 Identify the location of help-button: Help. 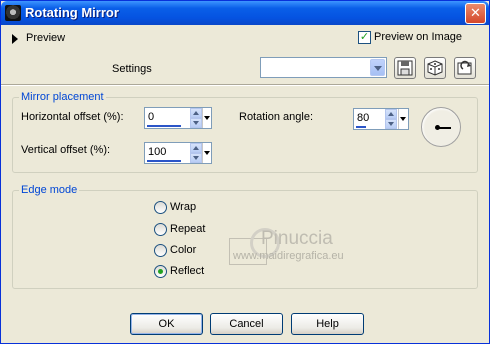
(327, 324).